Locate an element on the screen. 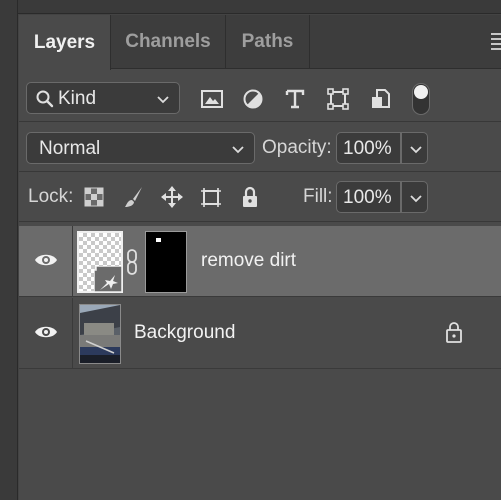  link-chain-icon is located at coordinates (132, 262).